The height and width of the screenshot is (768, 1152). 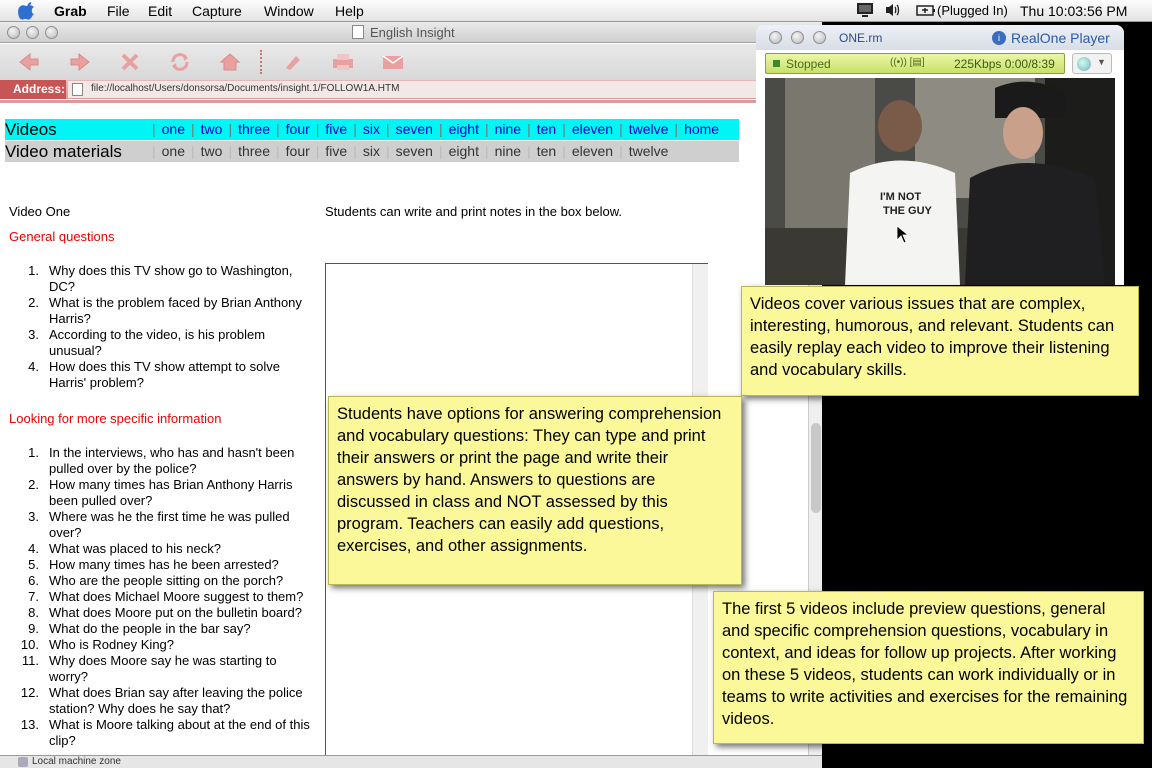 What do you see at coordinates (371, 151) in the screenshot?
I see `material-link-six: six` at bounding box center [371, 151].